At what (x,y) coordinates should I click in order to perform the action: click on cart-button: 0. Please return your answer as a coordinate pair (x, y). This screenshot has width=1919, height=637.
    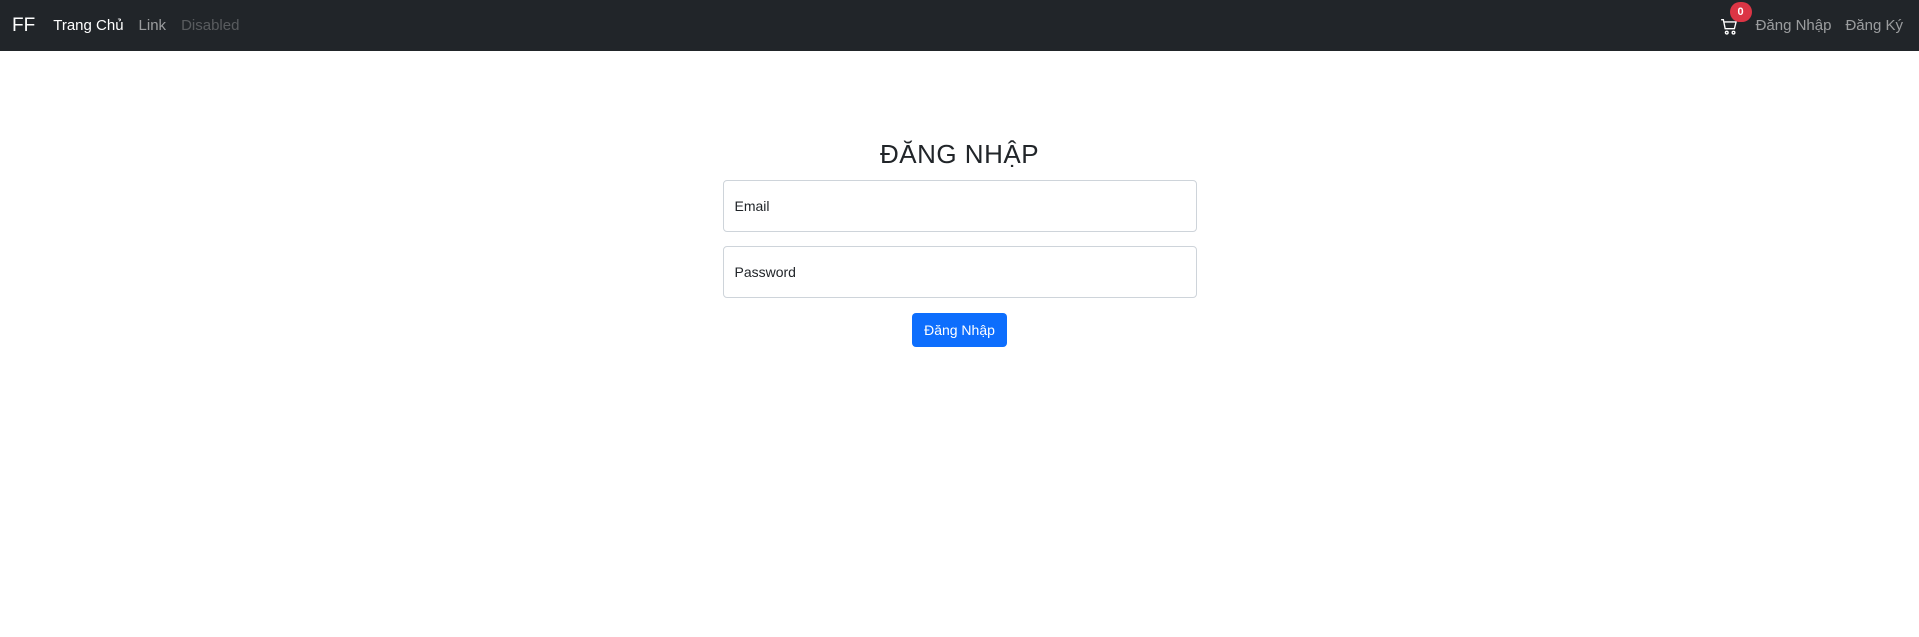
    Looking at the image, I should click on (1736, 18).